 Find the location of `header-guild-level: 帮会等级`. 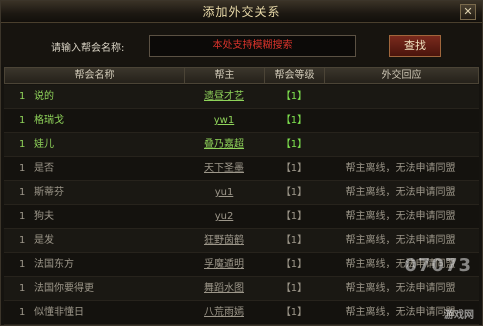

header-guild-level: 帮会等级 is located at coordinates (295, 75).